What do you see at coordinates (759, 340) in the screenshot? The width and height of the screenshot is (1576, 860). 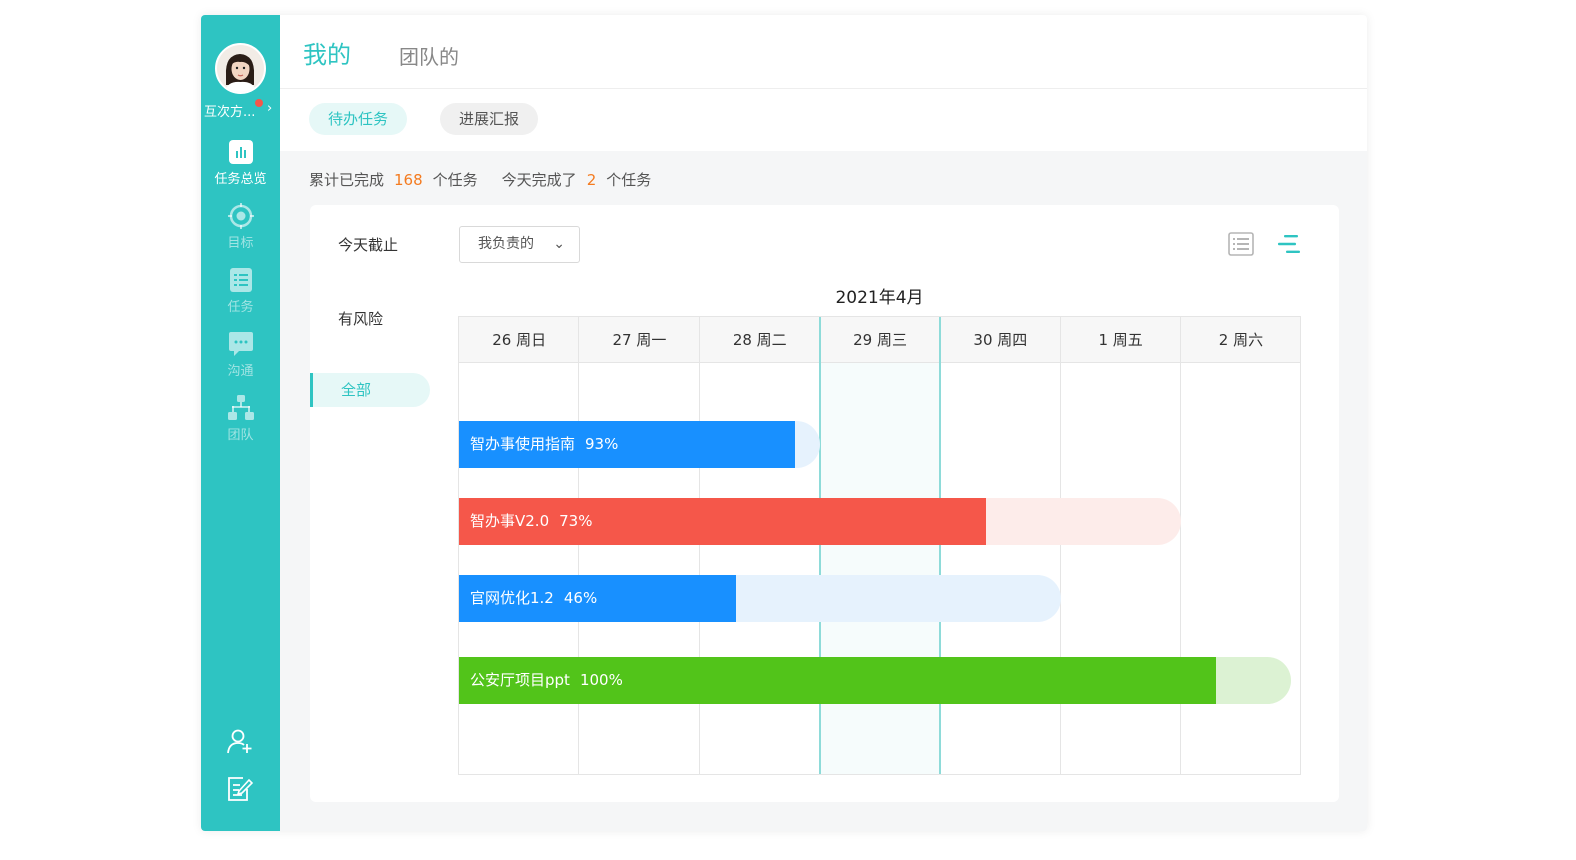 I see `day-header: 28 周二` at bounding box center [759, 340].